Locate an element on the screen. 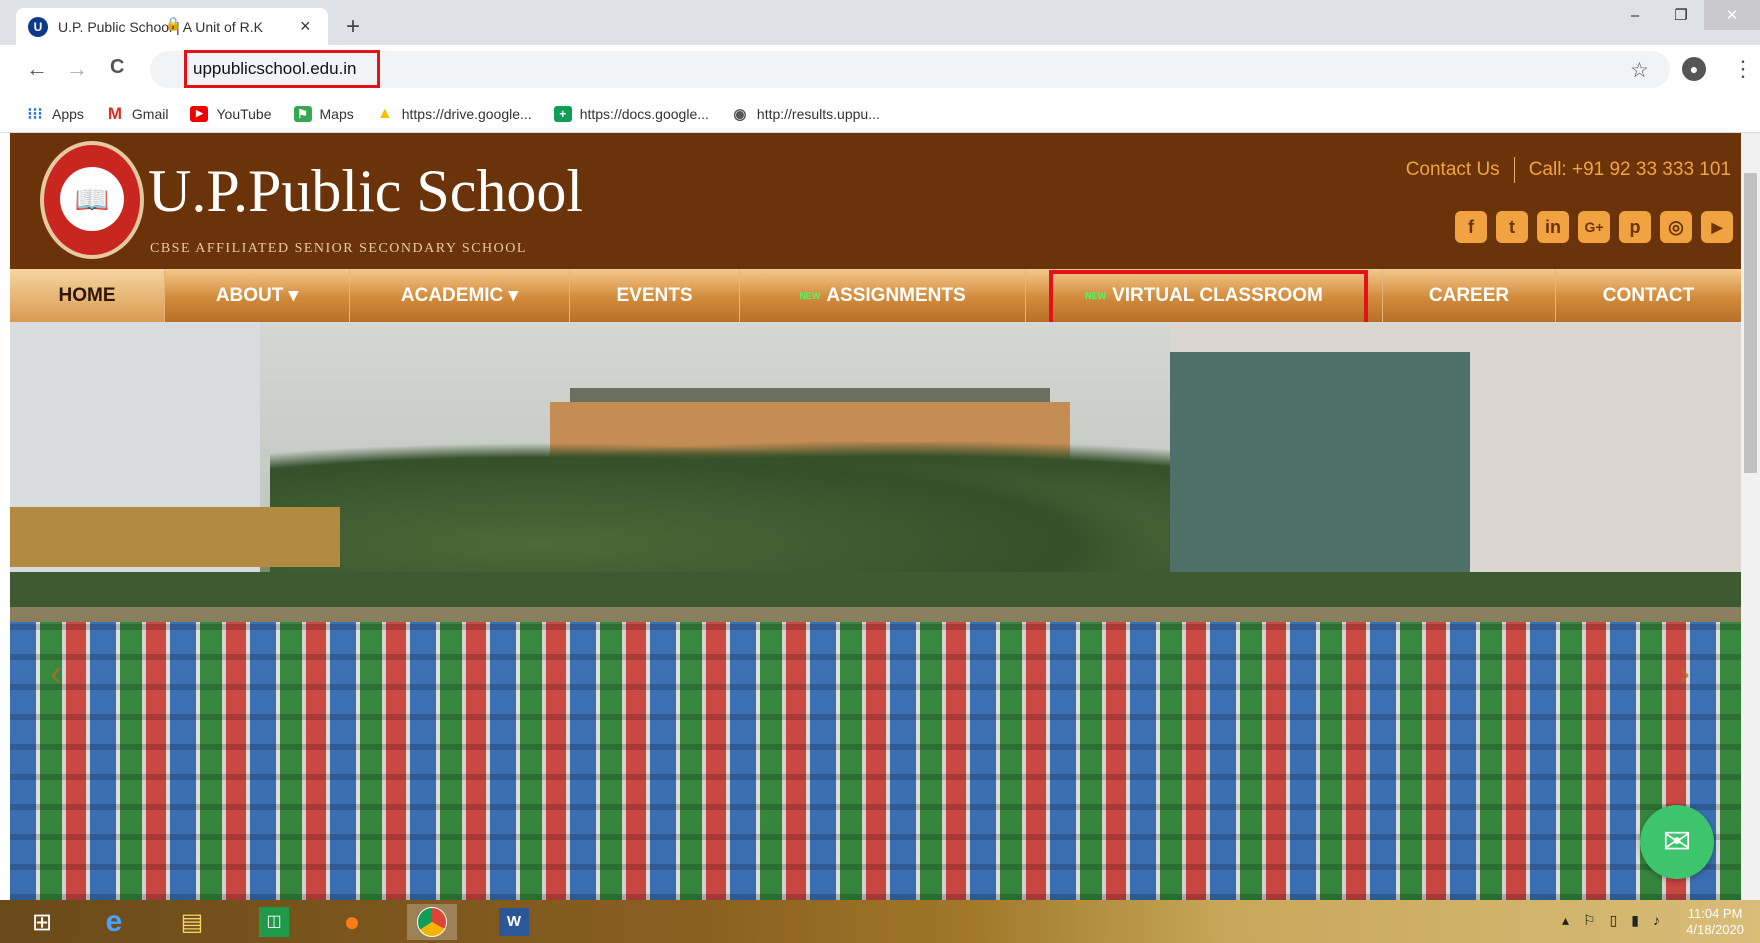 The height and width of the screenshot is (943, 1760). google-plus-icon: G+ is located at coordinates (1594, 227).